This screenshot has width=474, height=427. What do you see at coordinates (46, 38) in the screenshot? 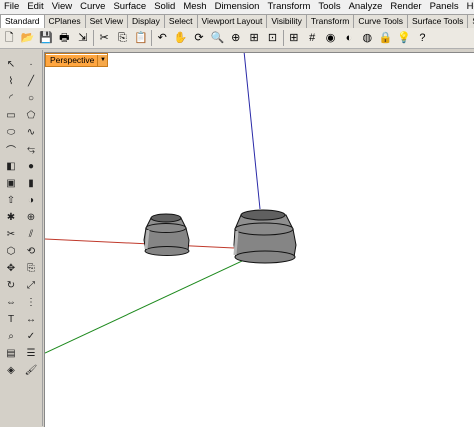
I see `save-icon: 💾` at bounding box center [46, 38].